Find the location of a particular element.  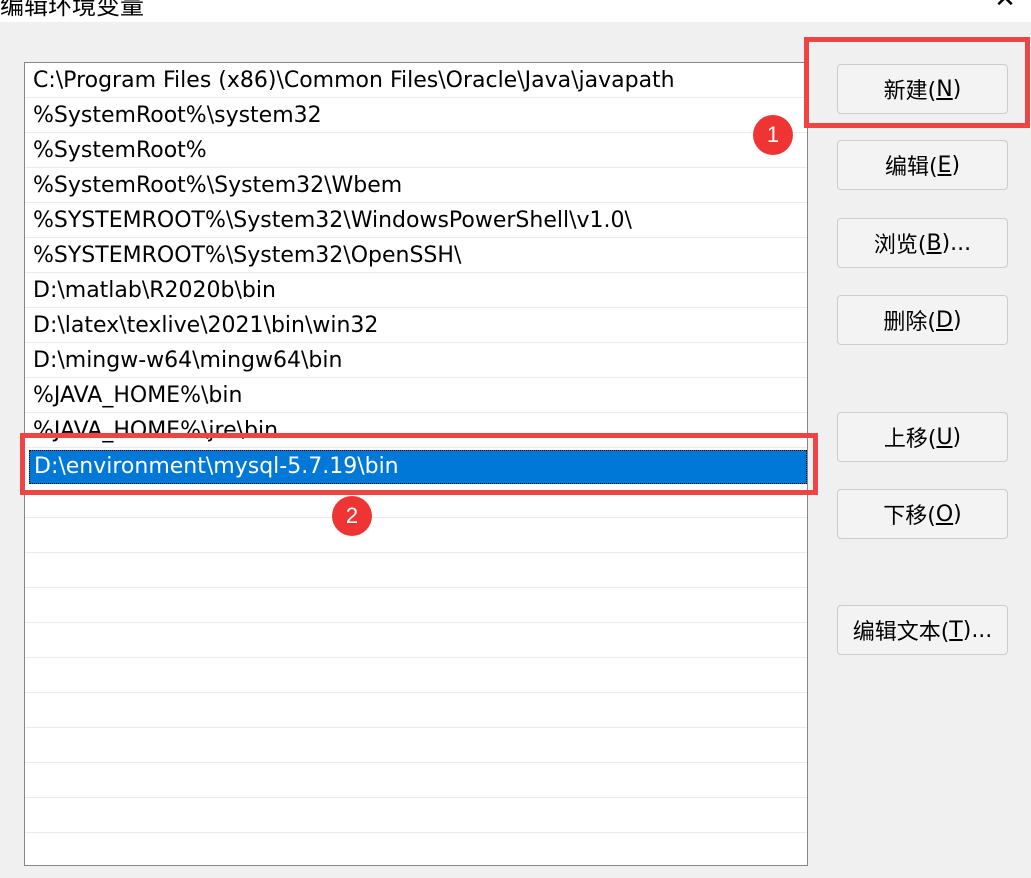

edit-button: 编辑(E) is located at coordinates (922, 165).